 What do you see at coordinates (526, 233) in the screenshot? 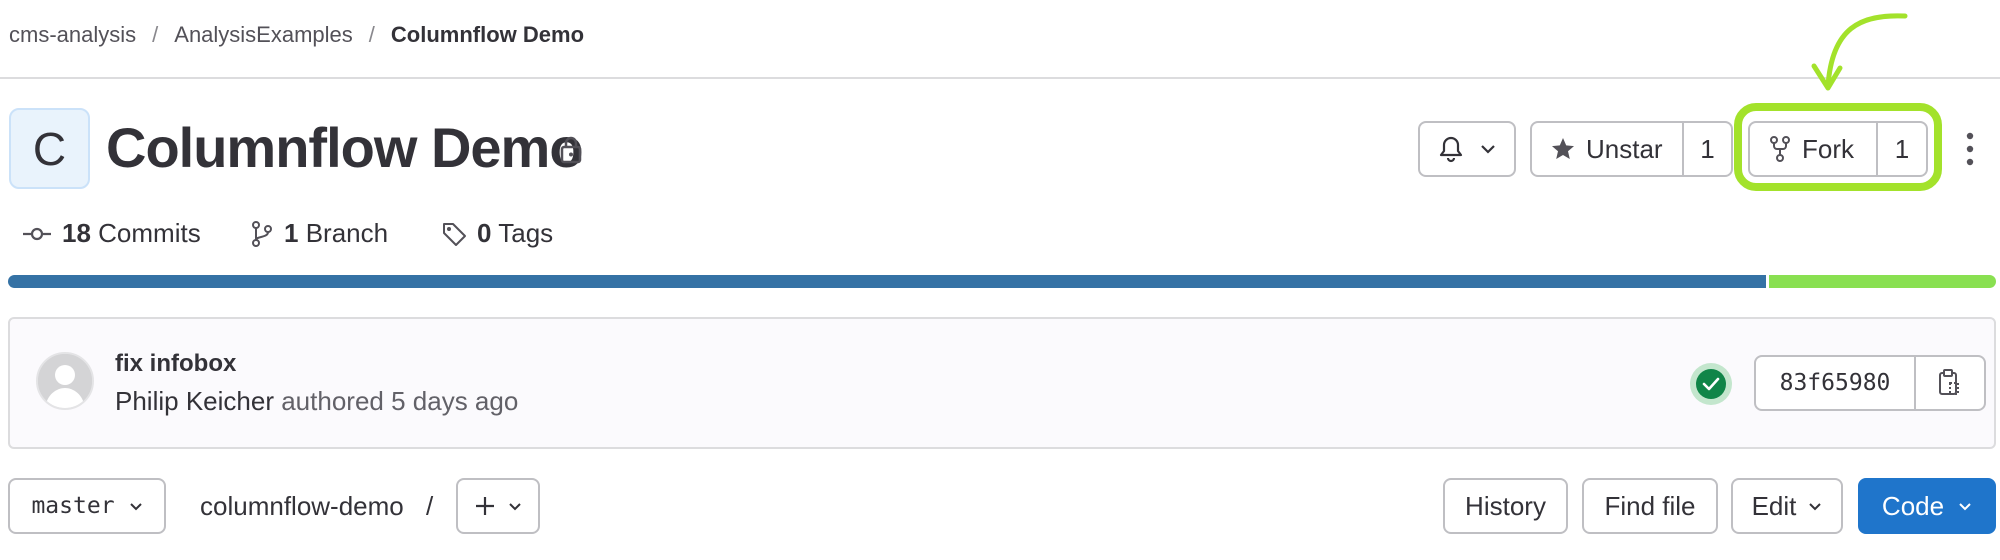
I see `tags-label: Tags` at bounding box center [526, 233].